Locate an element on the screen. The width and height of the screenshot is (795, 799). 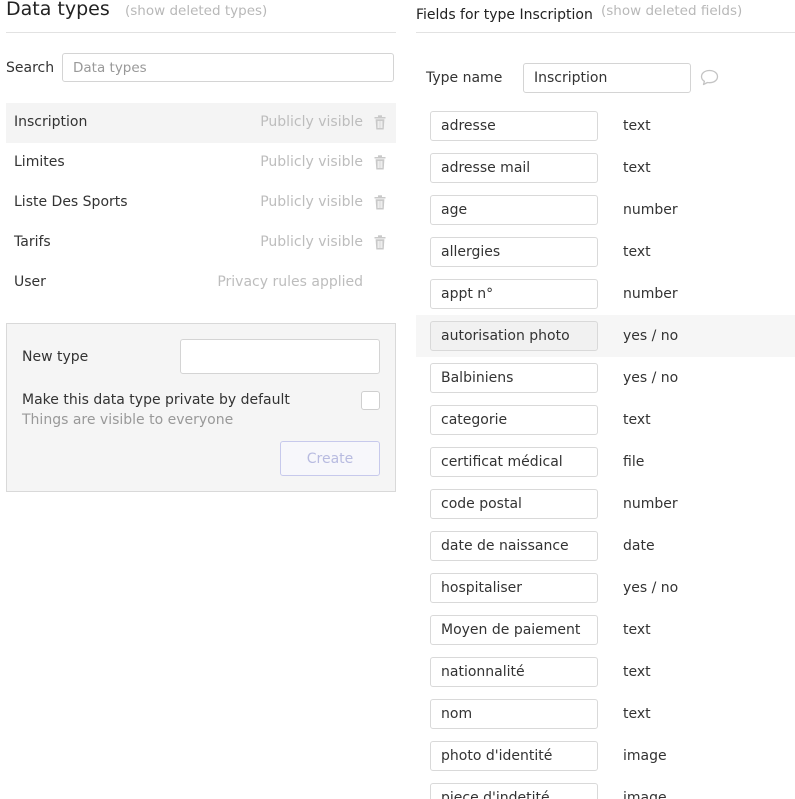
fields-title: Fields for type Inscription is located at coordinates (504, 15).